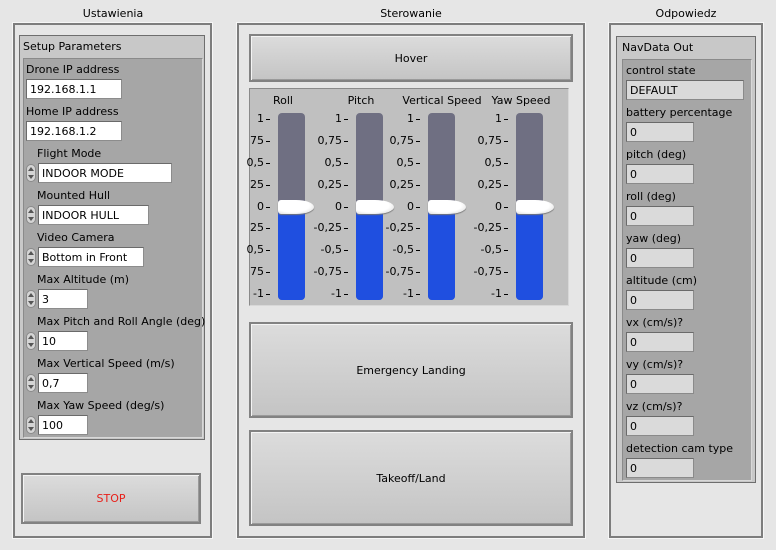 The height and width of the screenshot is (550, 776). What do you see at coordinates (680, 448) in the screenshot?
I see `navdata-label: detection cam type` at bounding box center [680, 448].